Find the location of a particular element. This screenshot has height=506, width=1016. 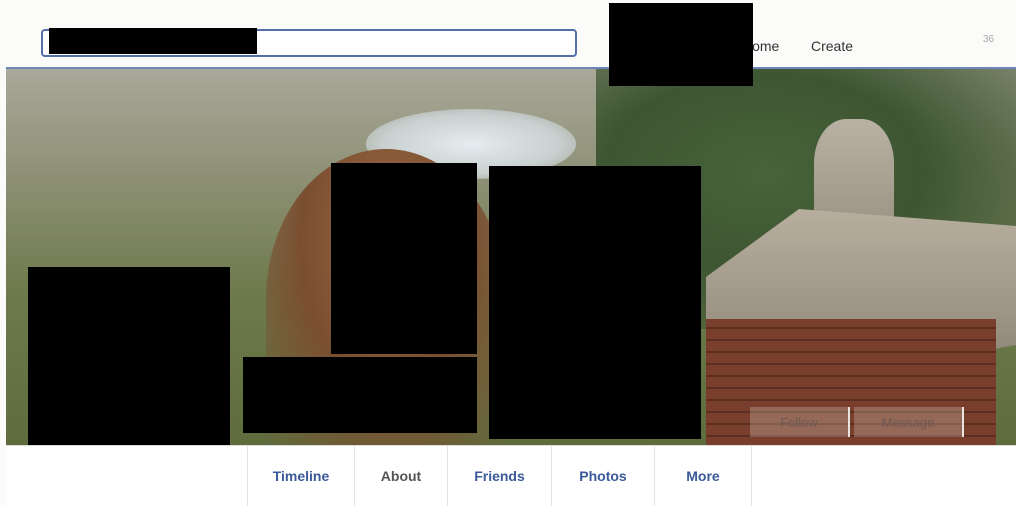

notifications-count: 36 is located at coordinates (988, 39).